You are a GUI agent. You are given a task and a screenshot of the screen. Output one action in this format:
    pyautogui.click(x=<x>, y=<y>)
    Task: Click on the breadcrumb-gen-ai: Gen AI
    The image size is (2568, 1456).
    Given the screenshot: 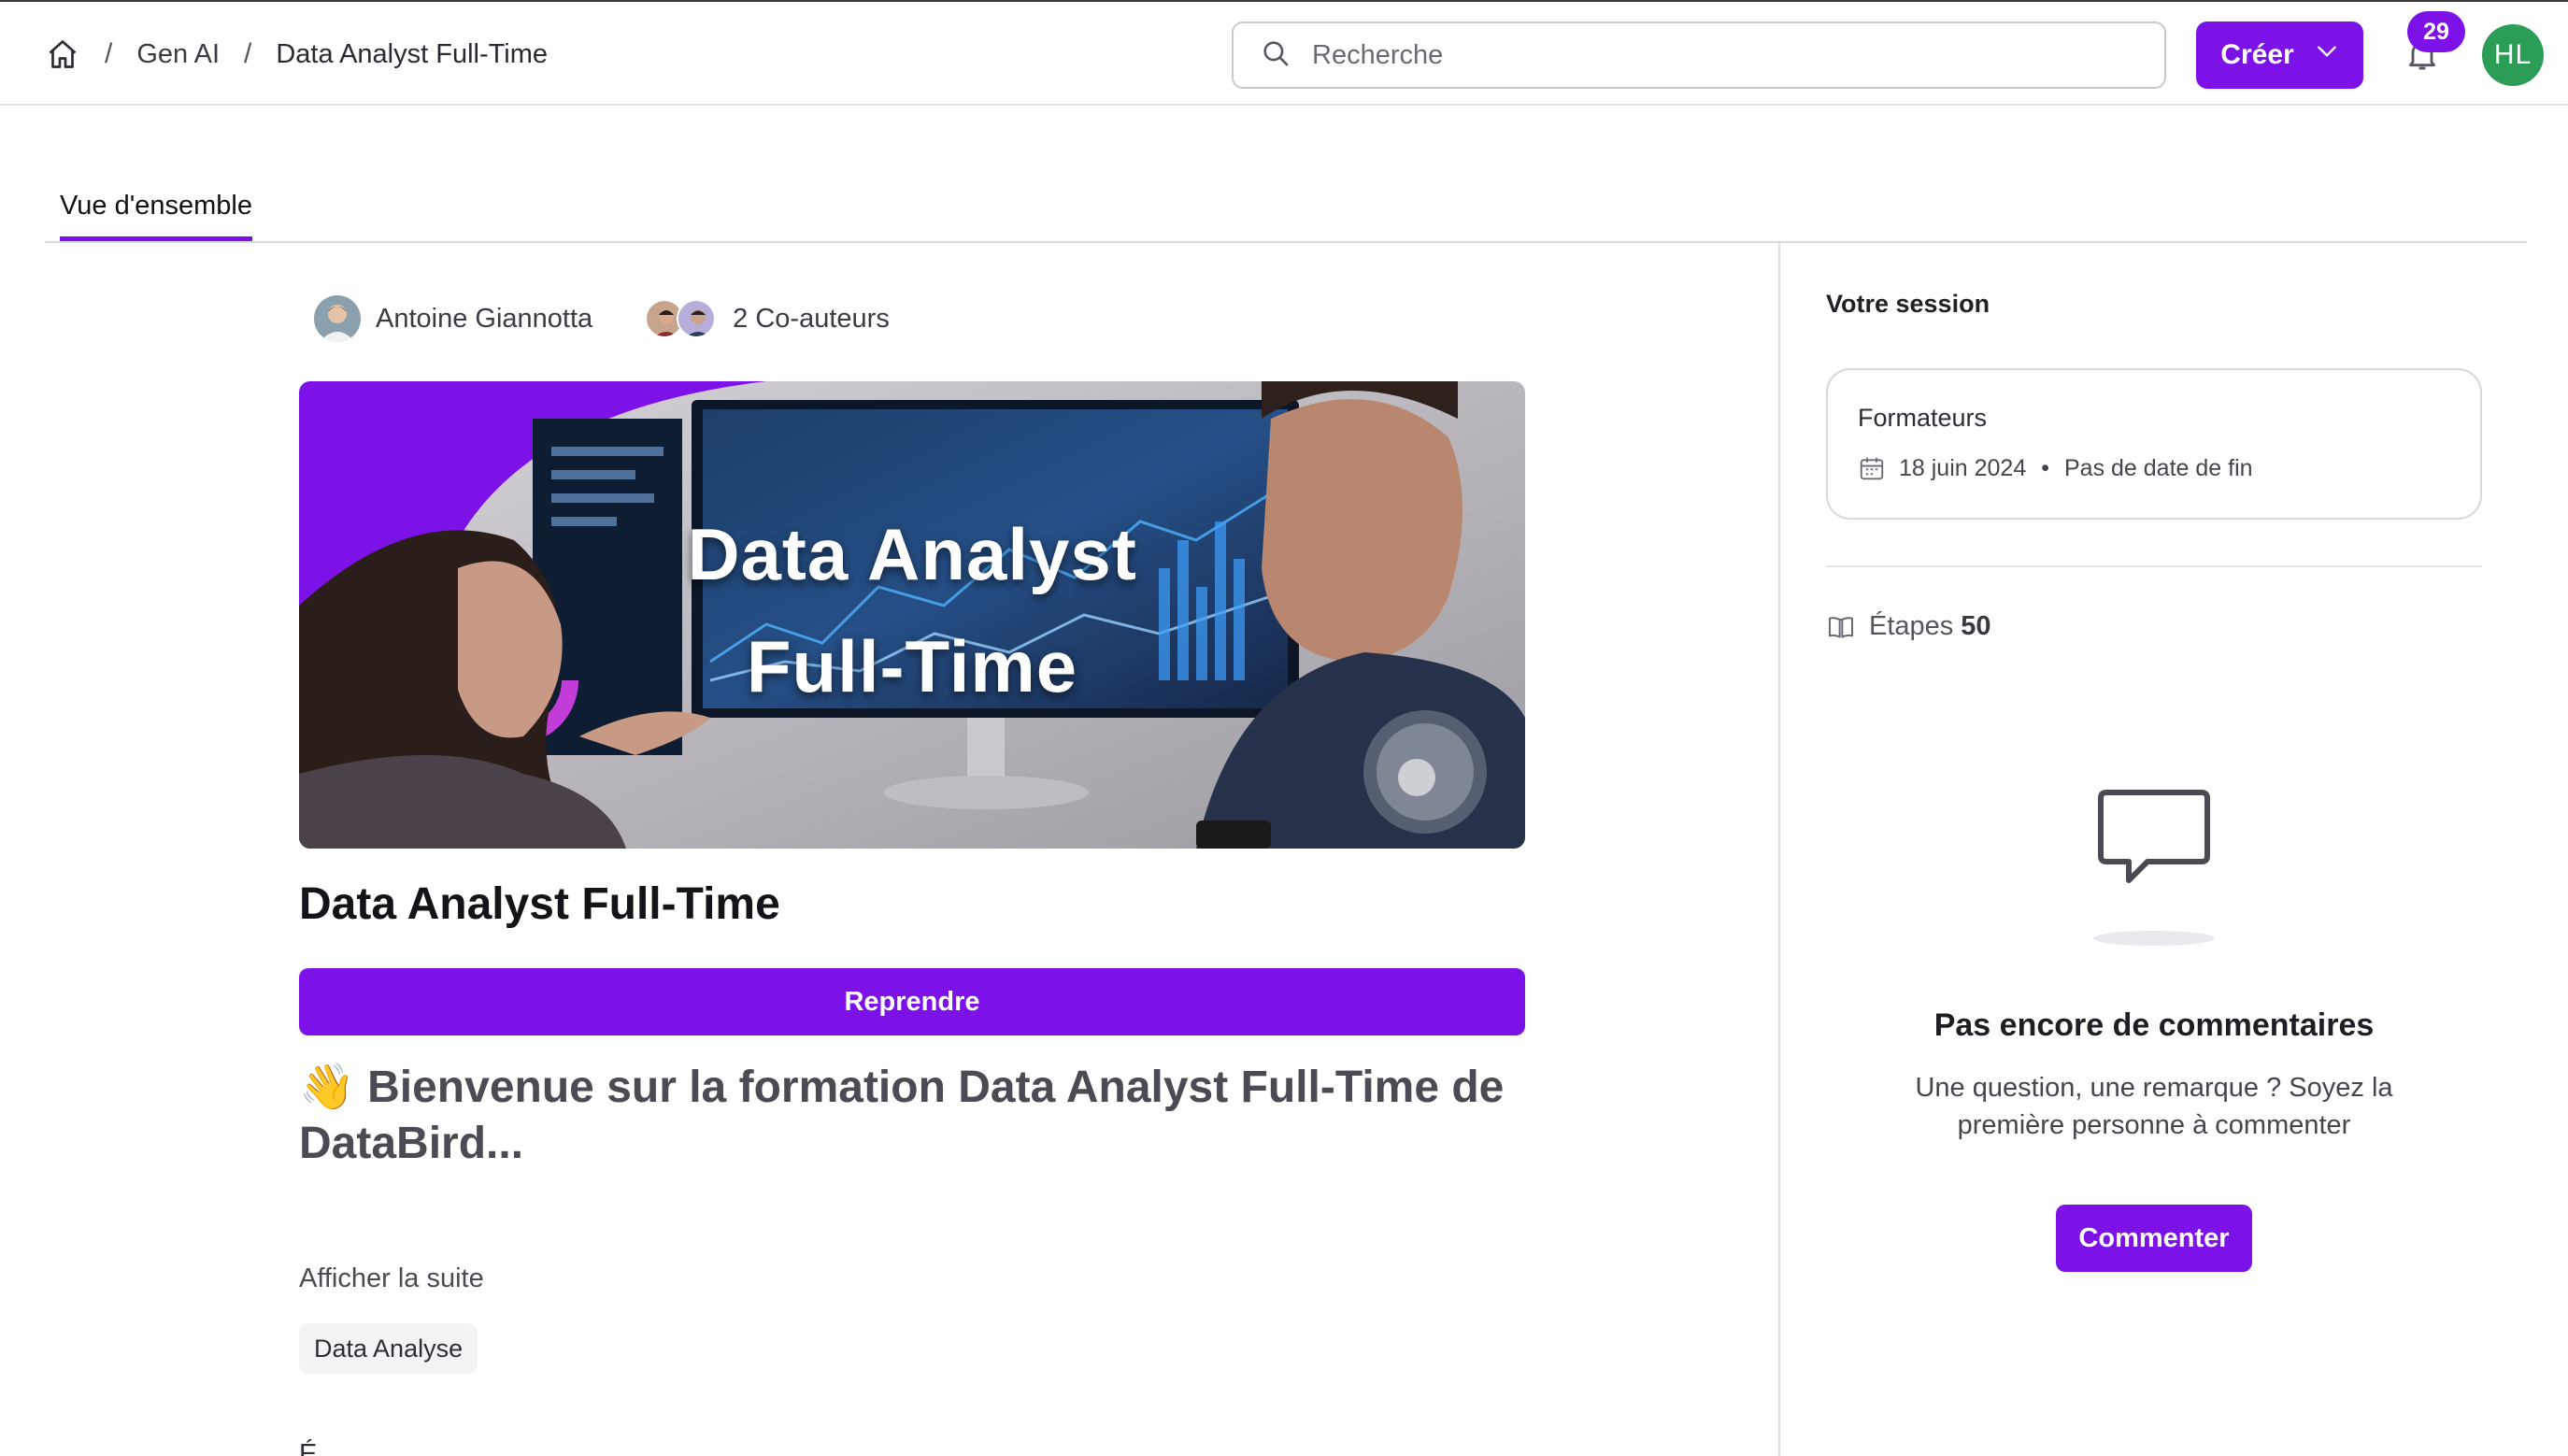 What is the action you would take?
    pyautogui.click(x=178, y=54)
    